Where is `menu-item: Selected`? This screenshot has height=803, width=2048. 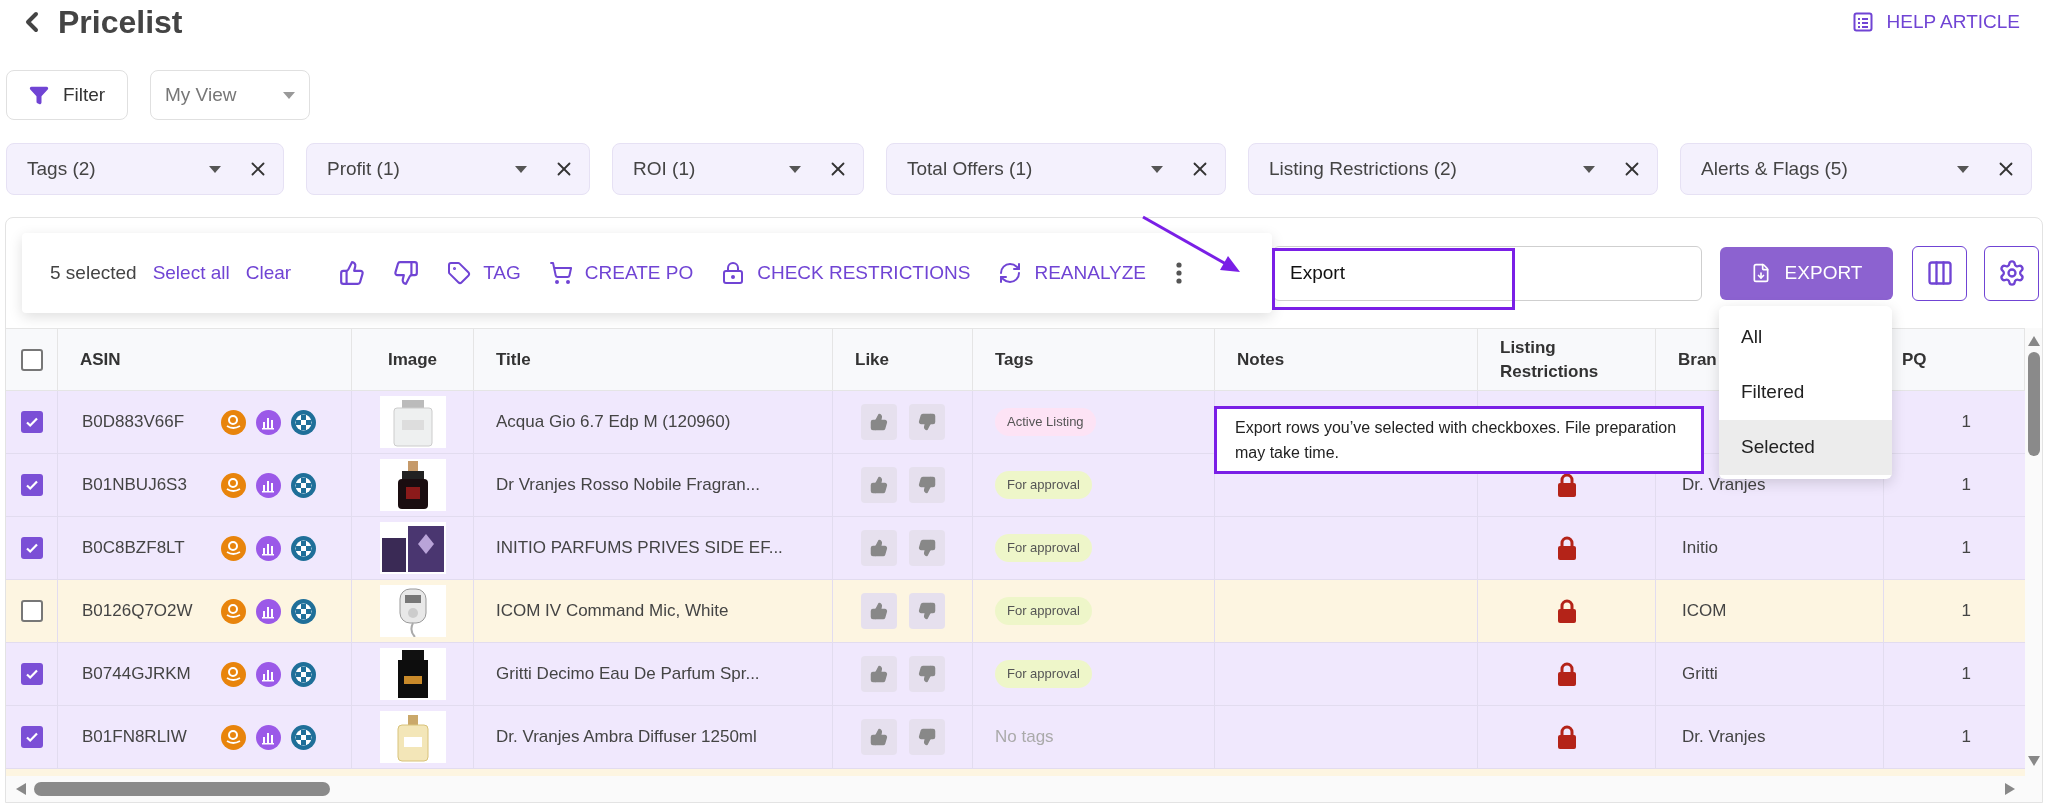
menu-item: Selected is located at coordinates (1805, 447).